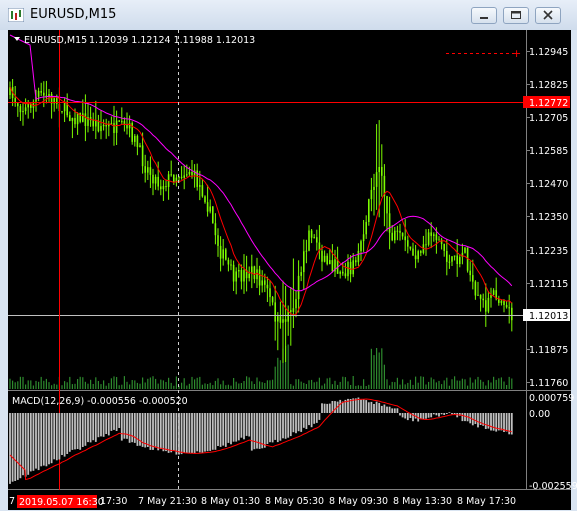 The image size is (577, 511). Describe the element at coordinates (422, 501) in the screenshot. I see `time-label: 8 May 13:30` at that location.